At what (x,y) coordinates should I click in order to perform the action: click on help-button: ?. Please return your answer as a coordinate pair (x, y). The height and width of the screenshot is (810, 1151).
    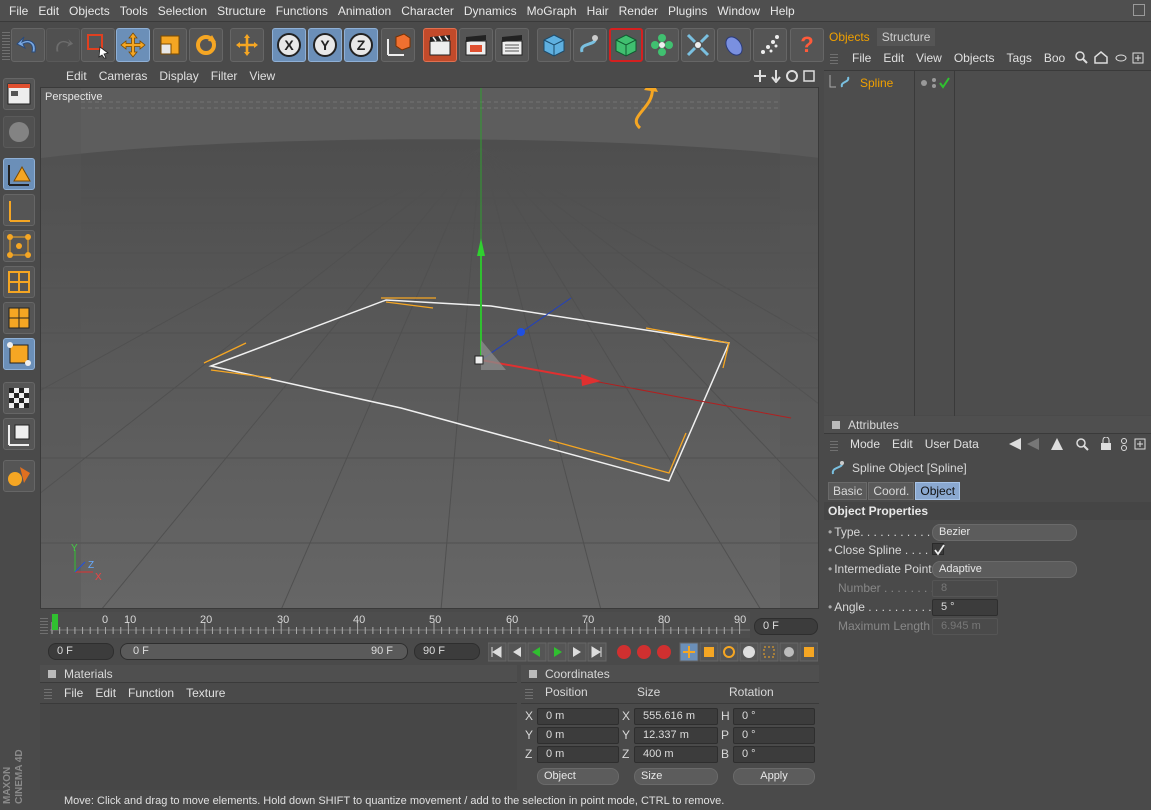
    Looking at the image, I should click on (807, 45).